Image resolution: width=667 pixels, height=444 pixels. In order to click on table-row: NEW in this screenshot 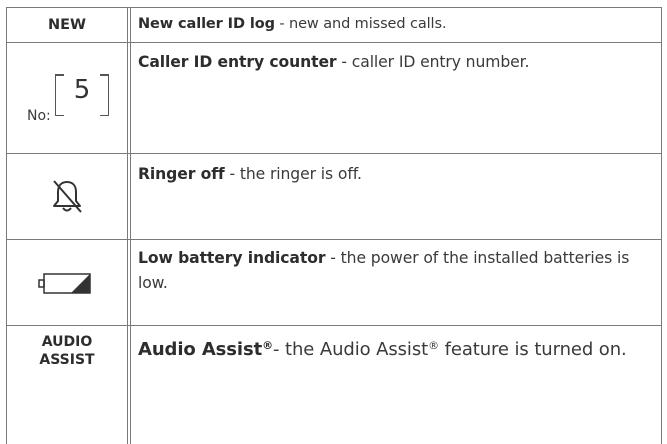, I will do `click(67, 25)`.